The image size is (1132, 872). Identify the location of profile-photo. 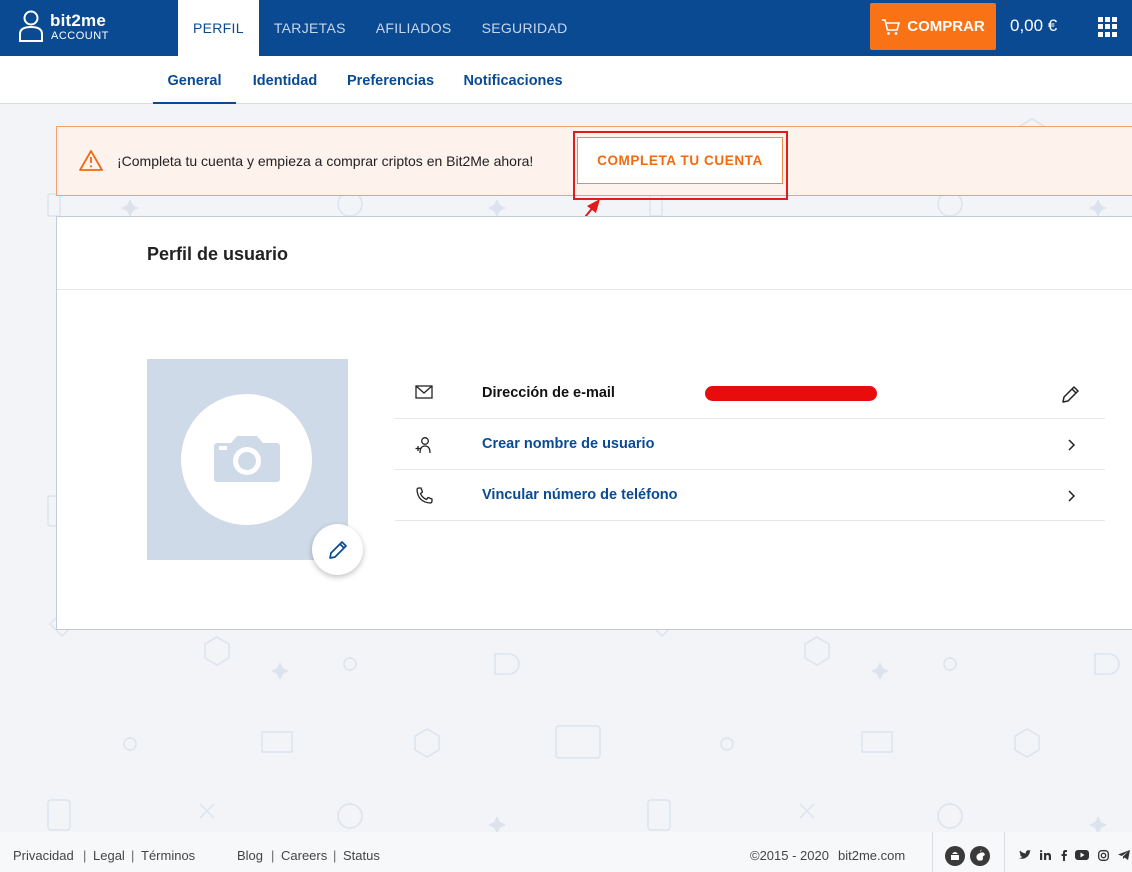
(247, 459).